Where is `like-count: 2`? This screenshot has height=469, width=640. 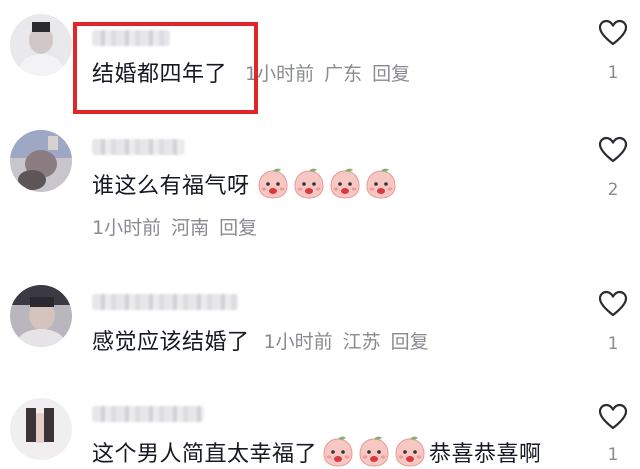
like-count: 2 is located at coordinates (613, 190).